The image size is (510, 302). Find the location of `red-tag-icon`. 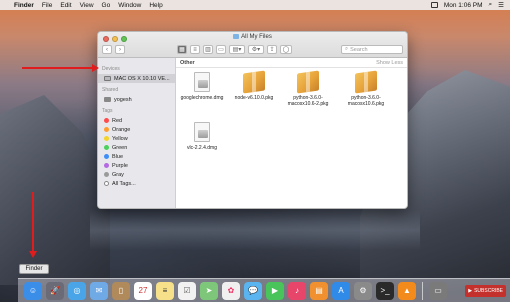

red-tag-icon is located at coordinates (106, 120).